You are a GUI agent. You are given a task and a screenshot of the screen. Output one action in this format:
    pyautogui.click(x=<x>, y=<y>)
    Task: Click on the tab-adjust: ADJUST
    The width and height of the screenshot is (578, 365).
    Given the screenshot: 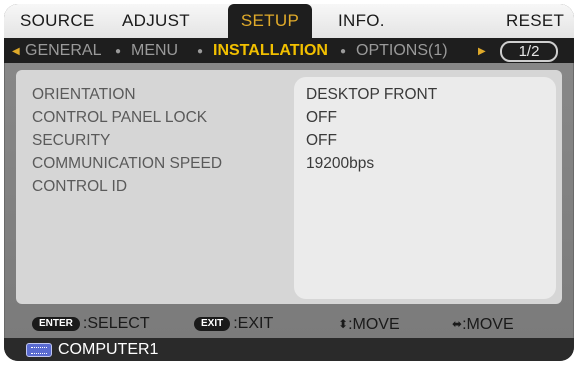 What is the action you would take?
    pyautogui.click(x=156, y=21)
    